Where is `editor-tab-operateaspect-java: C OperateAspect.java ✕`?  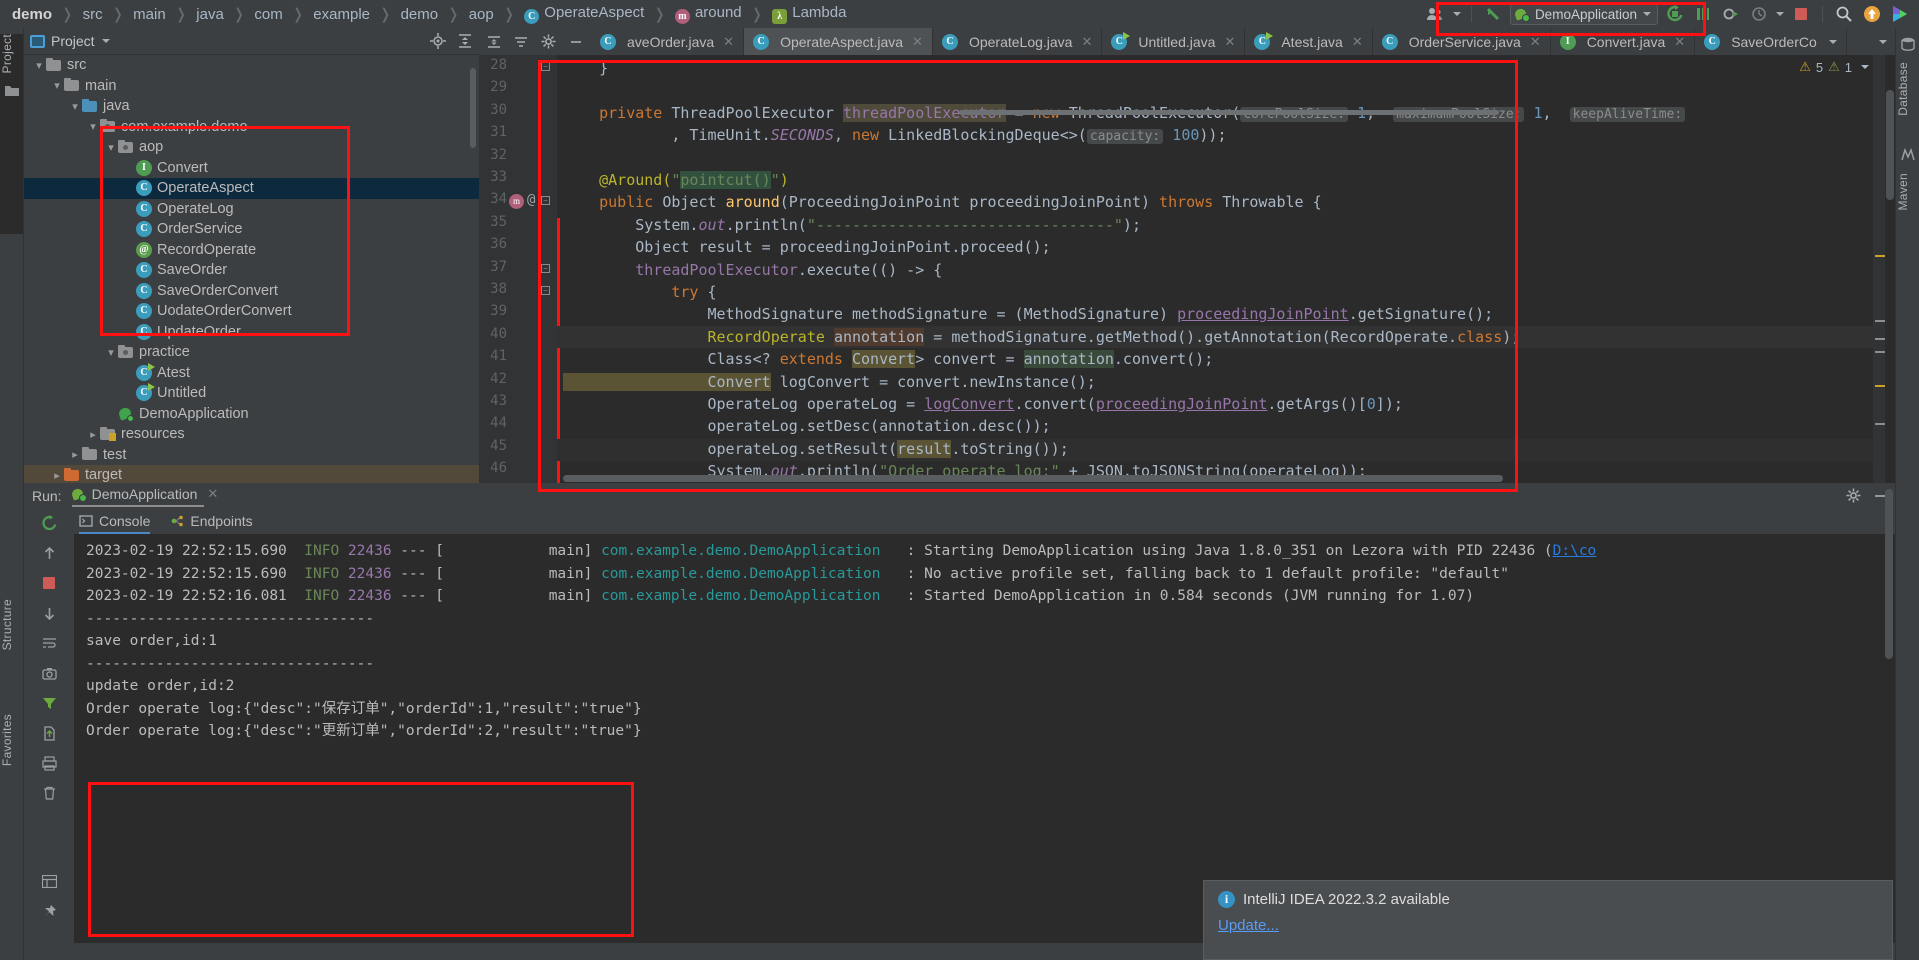
editor-tab-operateaspect-java: C OperateAspect.java ✕ is located at coordinates (838, 41).